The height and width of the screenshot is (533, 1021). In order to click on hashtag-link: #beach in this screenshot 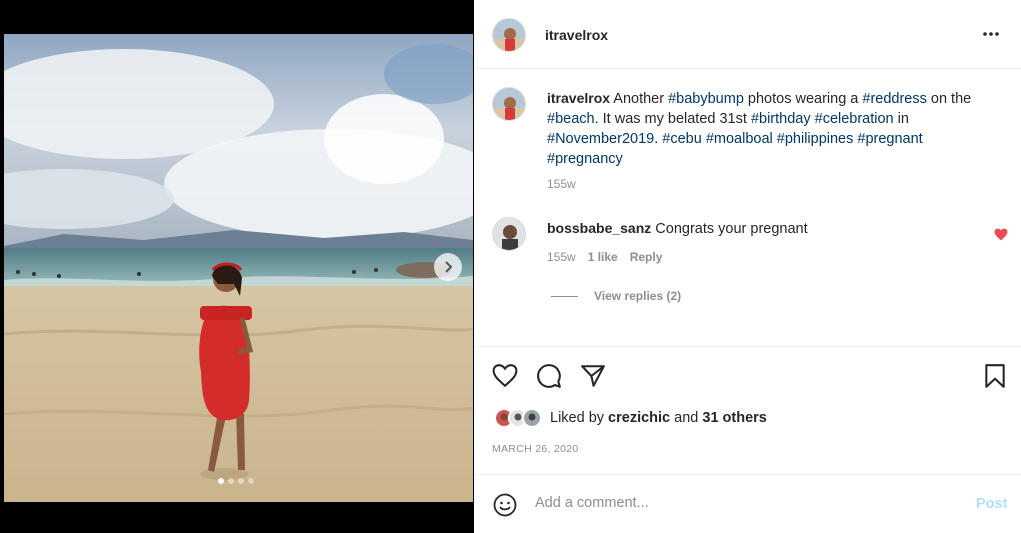, I will do `click(571, 119)`.